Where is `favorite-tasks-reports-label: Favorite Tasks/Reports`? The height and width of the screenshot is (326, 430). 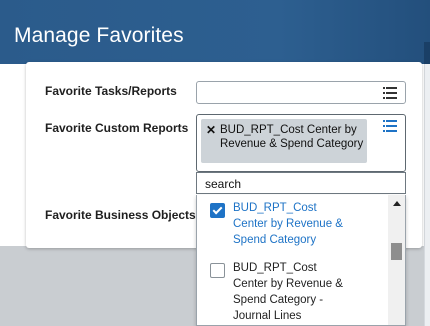 favorite-tasks-reports-label: Favorite Tasks/Reports is located at coordinates (111, 91).